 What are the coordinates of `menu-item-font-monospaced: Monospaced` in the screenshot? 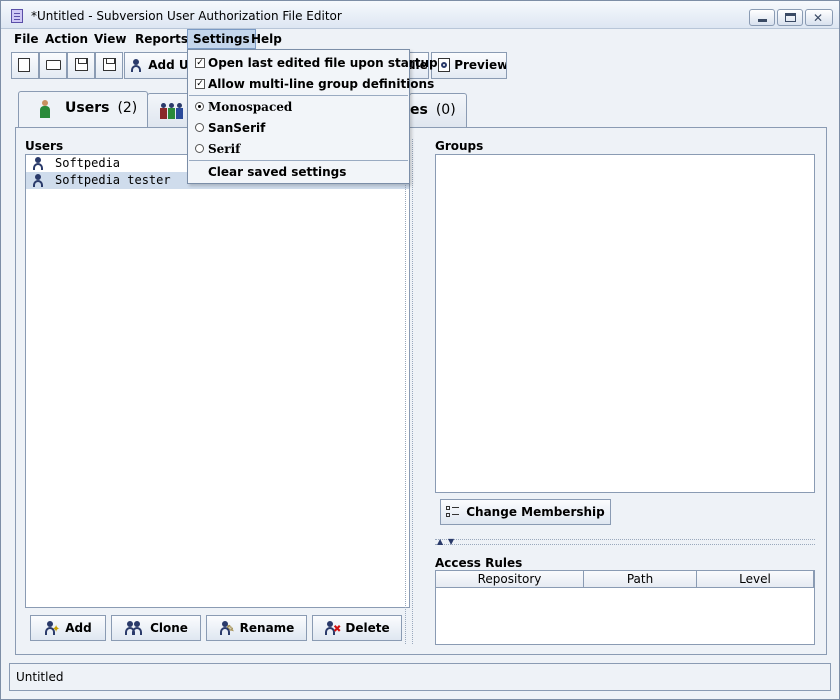 It's located at (298, 107).